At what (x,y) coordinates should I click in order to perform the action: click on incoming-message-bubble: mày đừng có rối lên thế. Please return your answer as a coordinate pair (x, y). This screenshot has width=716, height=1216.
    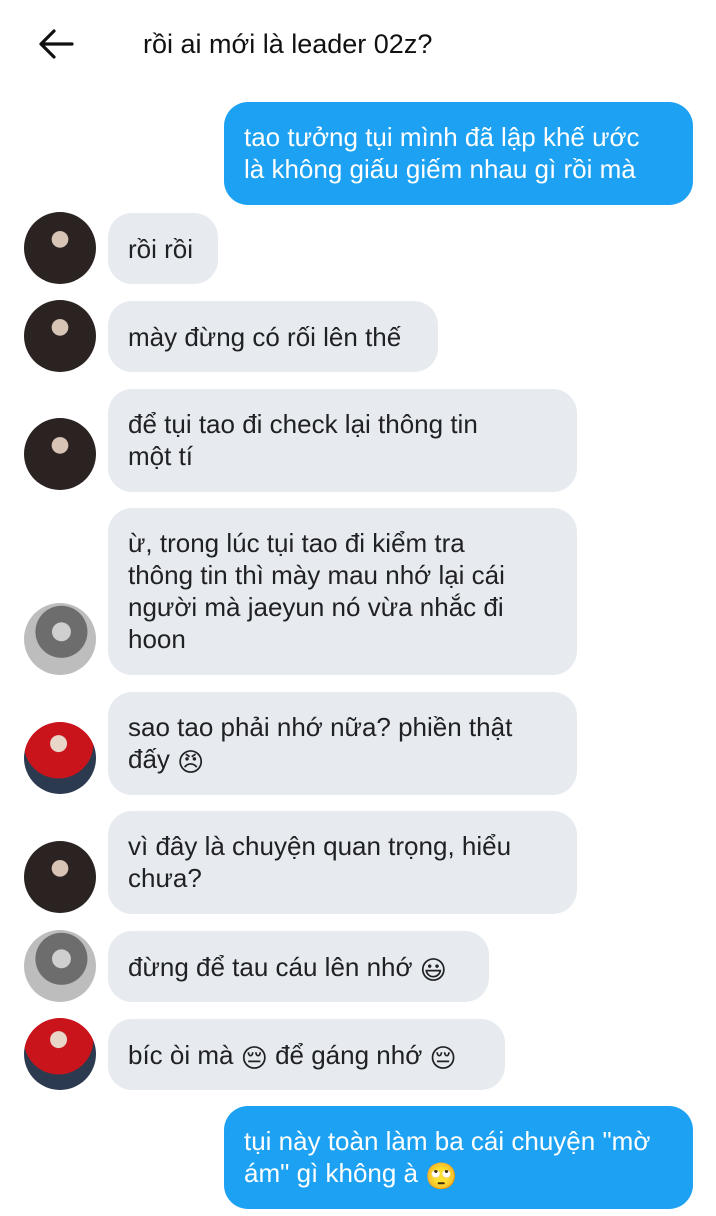
    Looking at the image, I should click on (273, 336).